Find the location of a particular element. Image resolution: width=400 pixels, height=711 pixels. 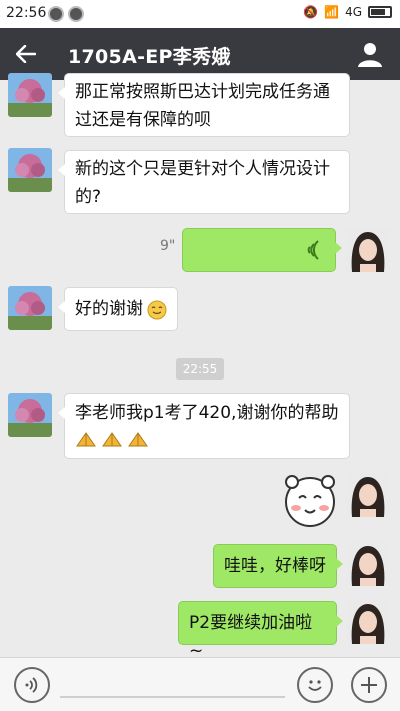

plus-icon is located at coordinates (369, 685).